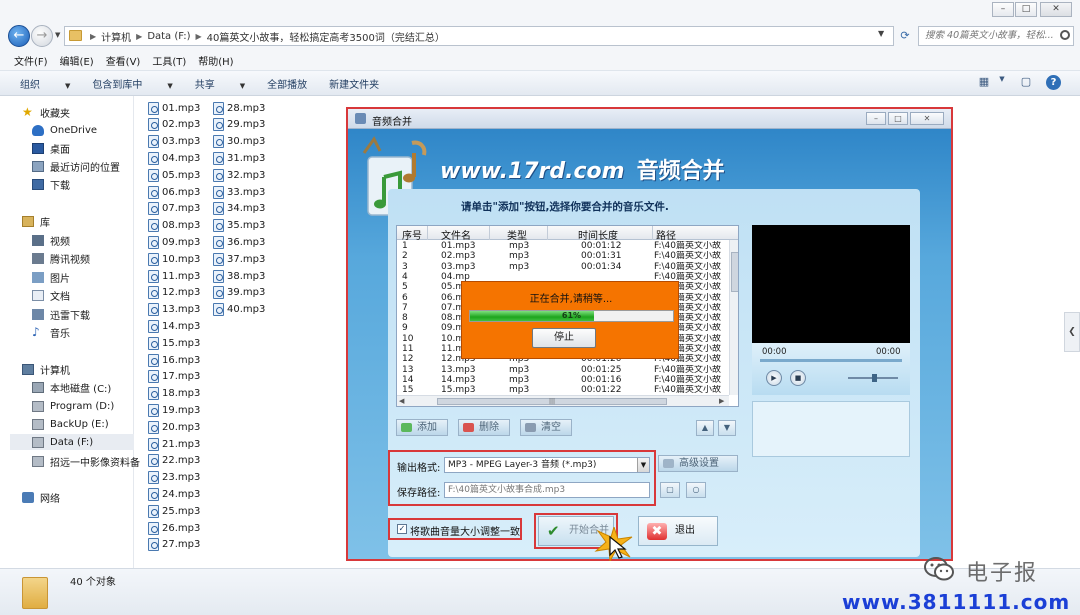 This screenshot has width=1080, height=615. Describe the element at coordinates (239, 310) in the screenshot. I see `file-item: 40.mp3` at that location.